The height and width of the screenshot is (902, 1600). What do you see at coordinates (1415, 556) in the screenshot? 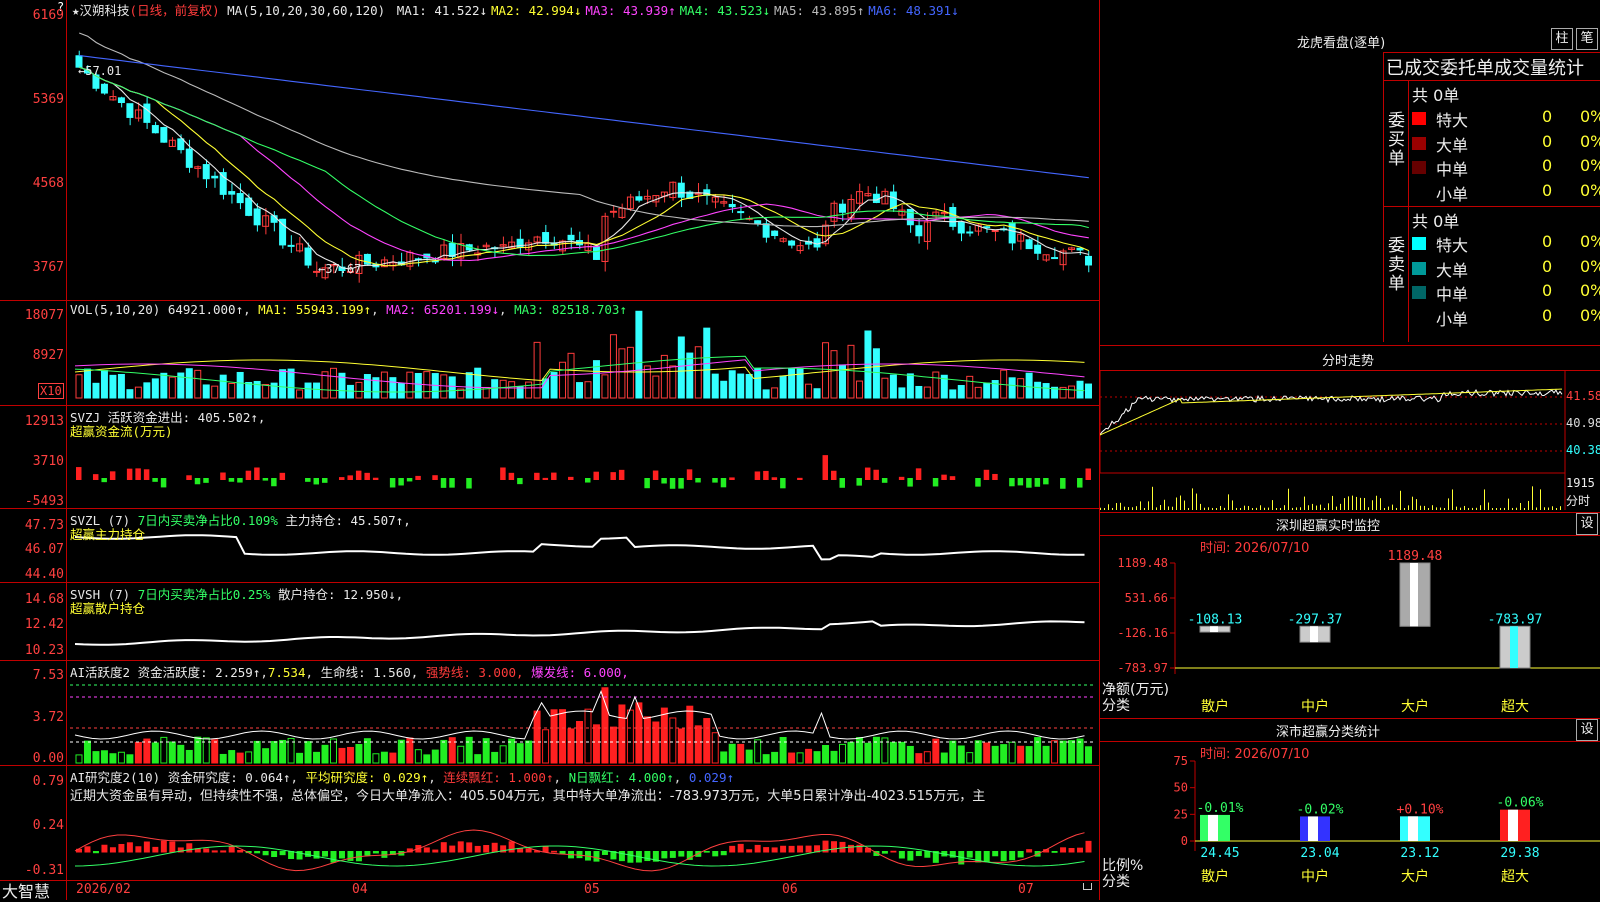
I see `monitor-value-label: 1189.48` at bounding box center [1415, 556].